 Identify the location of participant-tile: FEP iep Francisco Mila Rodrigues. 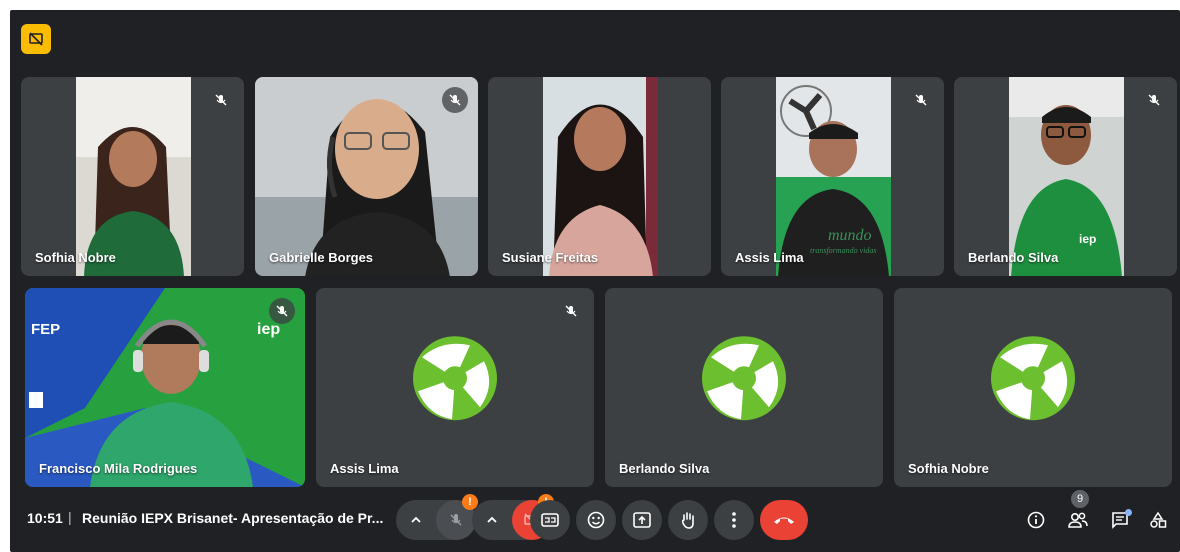
(165, 387).